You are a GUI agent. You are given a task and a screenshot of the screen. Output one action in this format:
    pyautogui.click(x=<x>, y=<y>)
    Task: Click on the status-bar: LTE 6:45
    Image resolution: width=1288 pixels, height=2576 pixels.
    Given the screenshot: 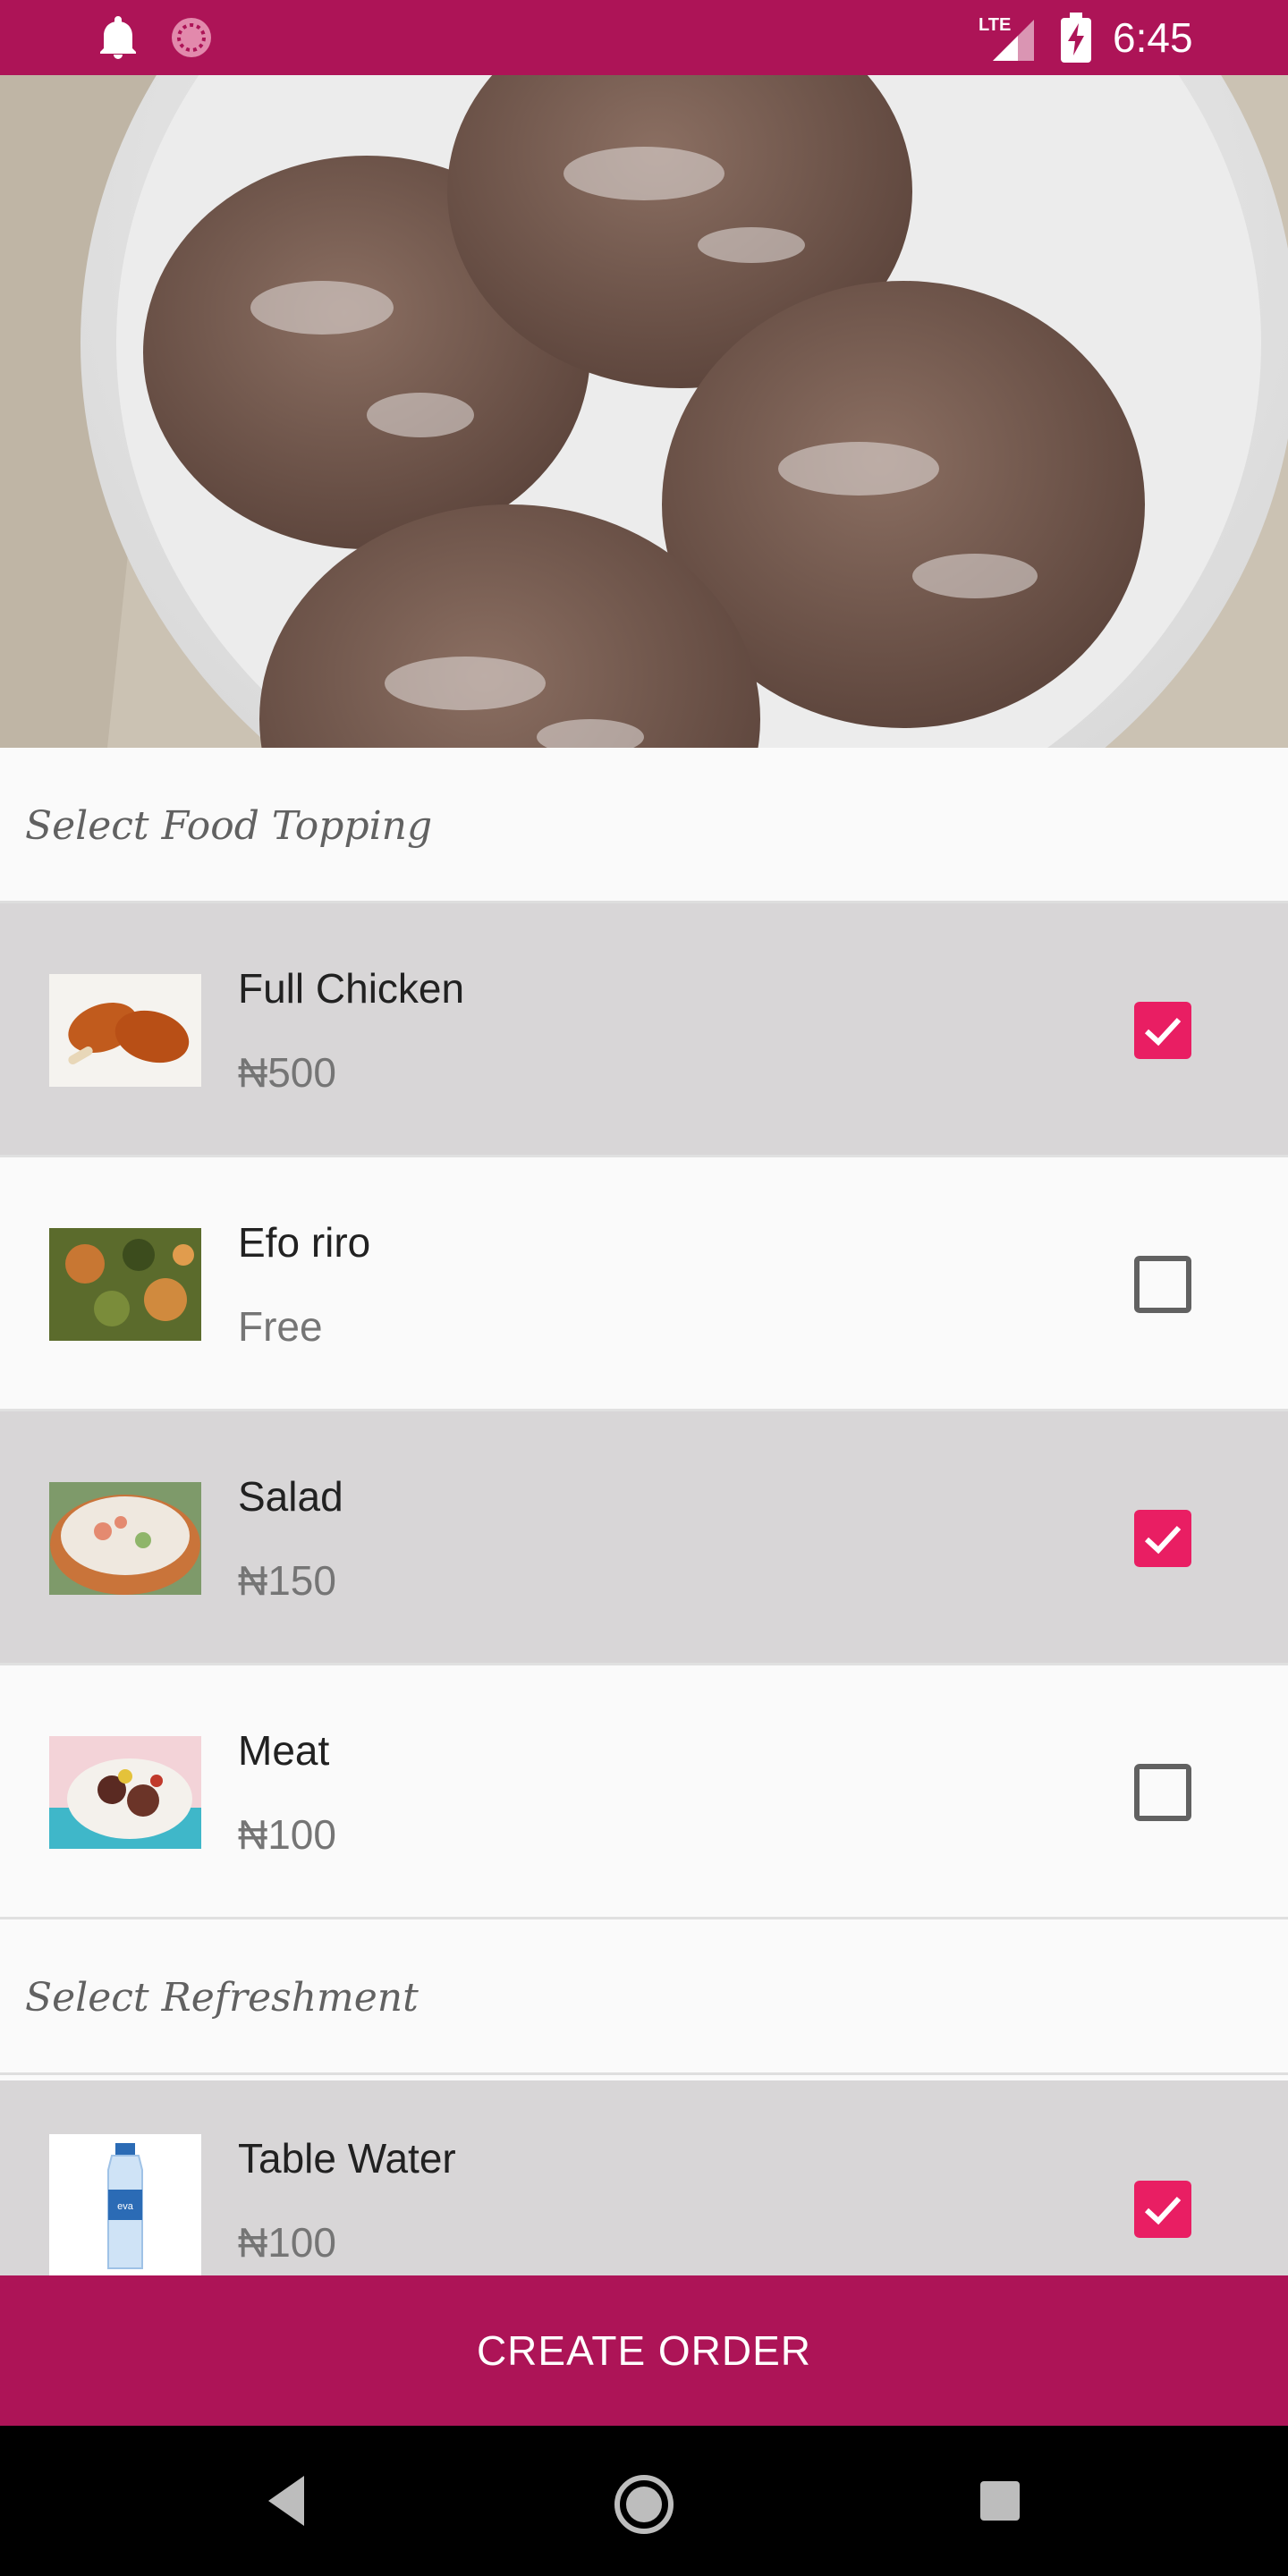 What is the action you would take?
    pyautogui.click(x=644, y=37)
    